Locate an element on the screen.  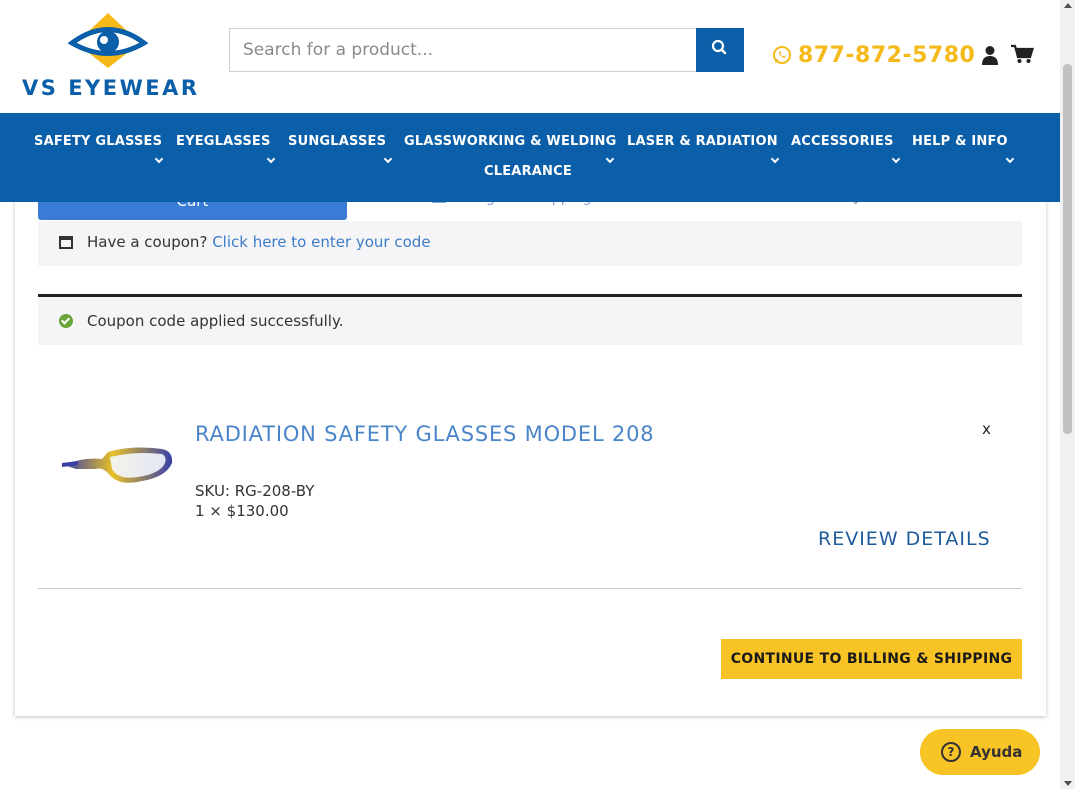
success-message: Coupon code applied successfully. is located at coordinates (215, 321).